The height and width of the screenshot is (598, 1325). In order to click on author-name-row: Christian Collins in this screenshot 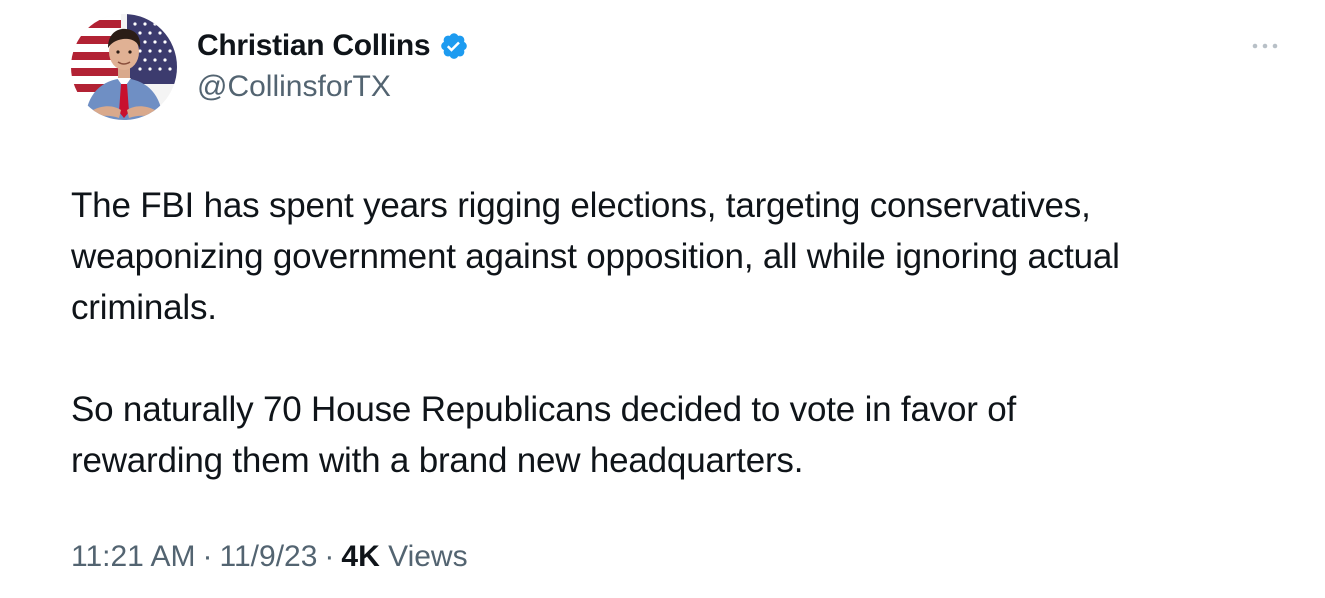, I will do `click(333, 46)`.